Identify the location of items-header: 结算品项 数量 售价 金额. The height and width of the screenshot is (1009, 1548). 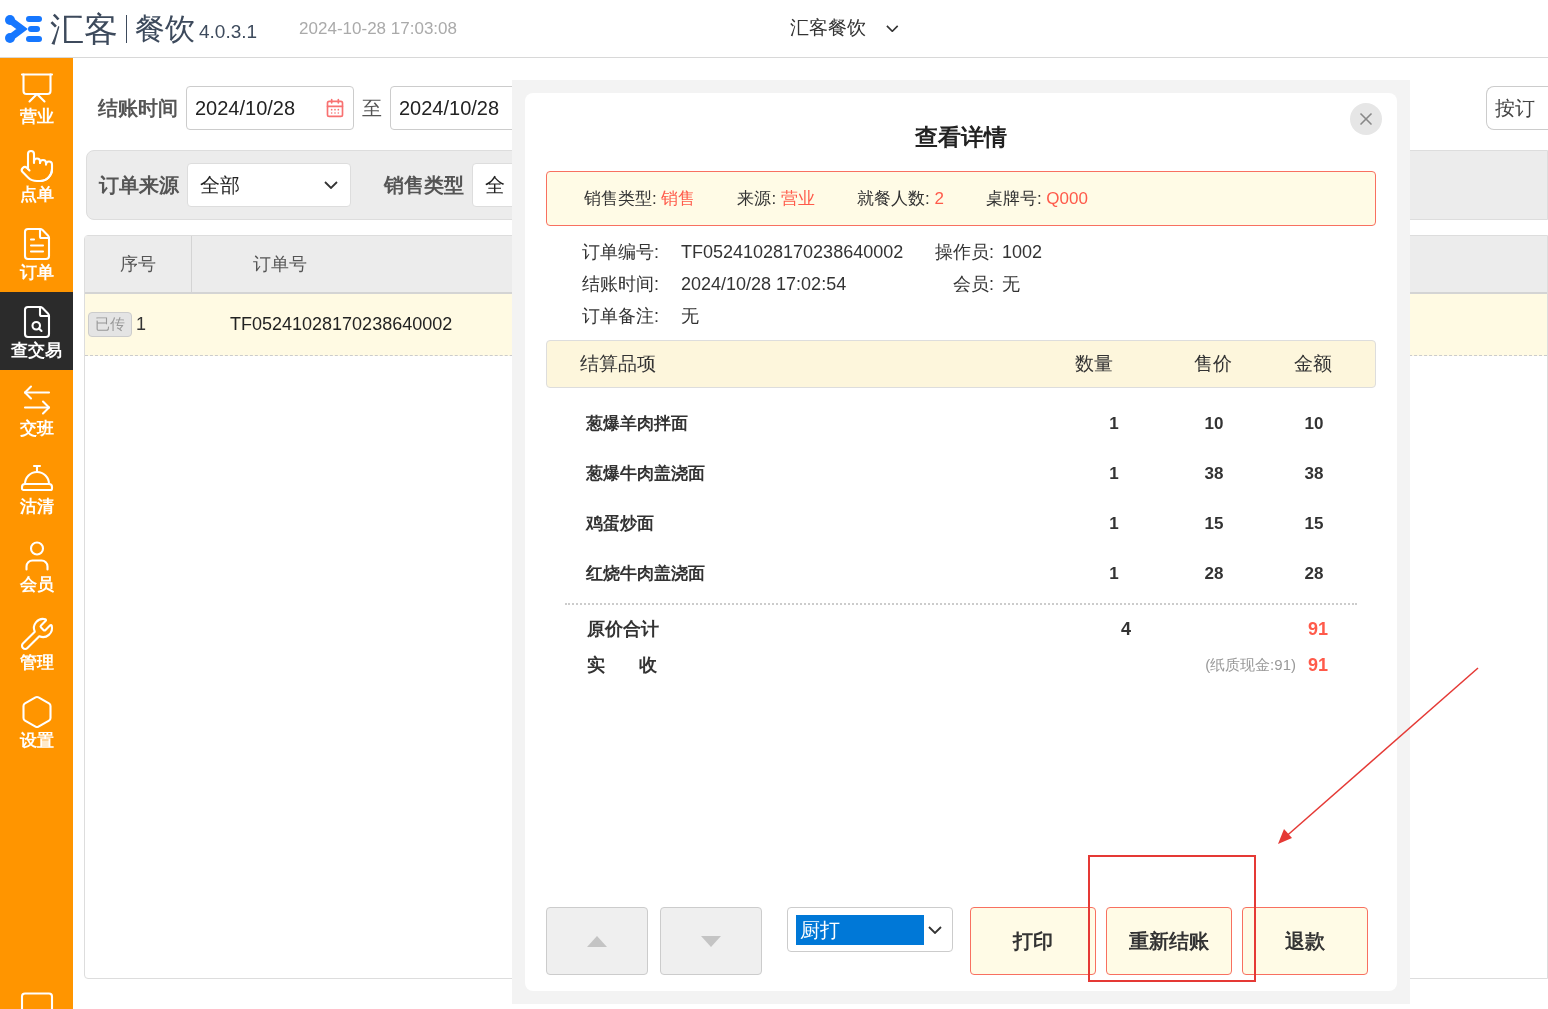
(961, 364).